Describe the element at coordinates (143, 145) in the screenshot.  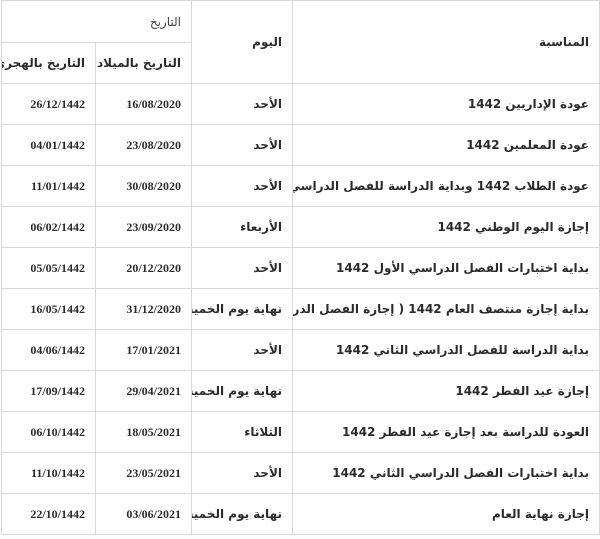
I see `gregorian-date-cell: 23/08/2020` at that location.